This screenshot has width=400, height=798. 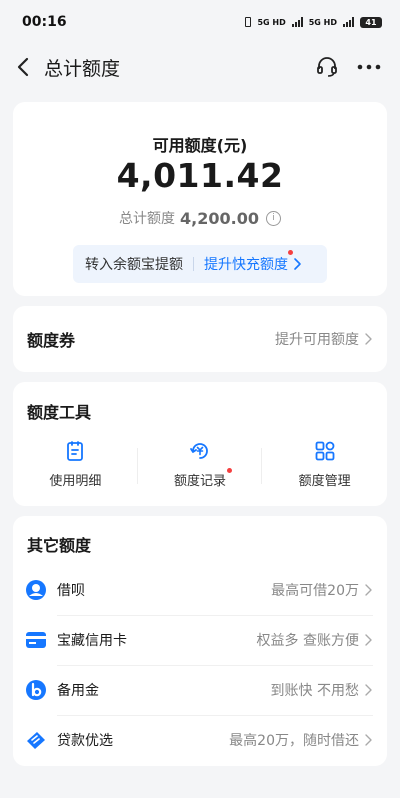 What do you see at coordinates (246, 265) in the screenshot?
I see `boost-credit-label: 提升快充额度` at bounding box center [246, 265].